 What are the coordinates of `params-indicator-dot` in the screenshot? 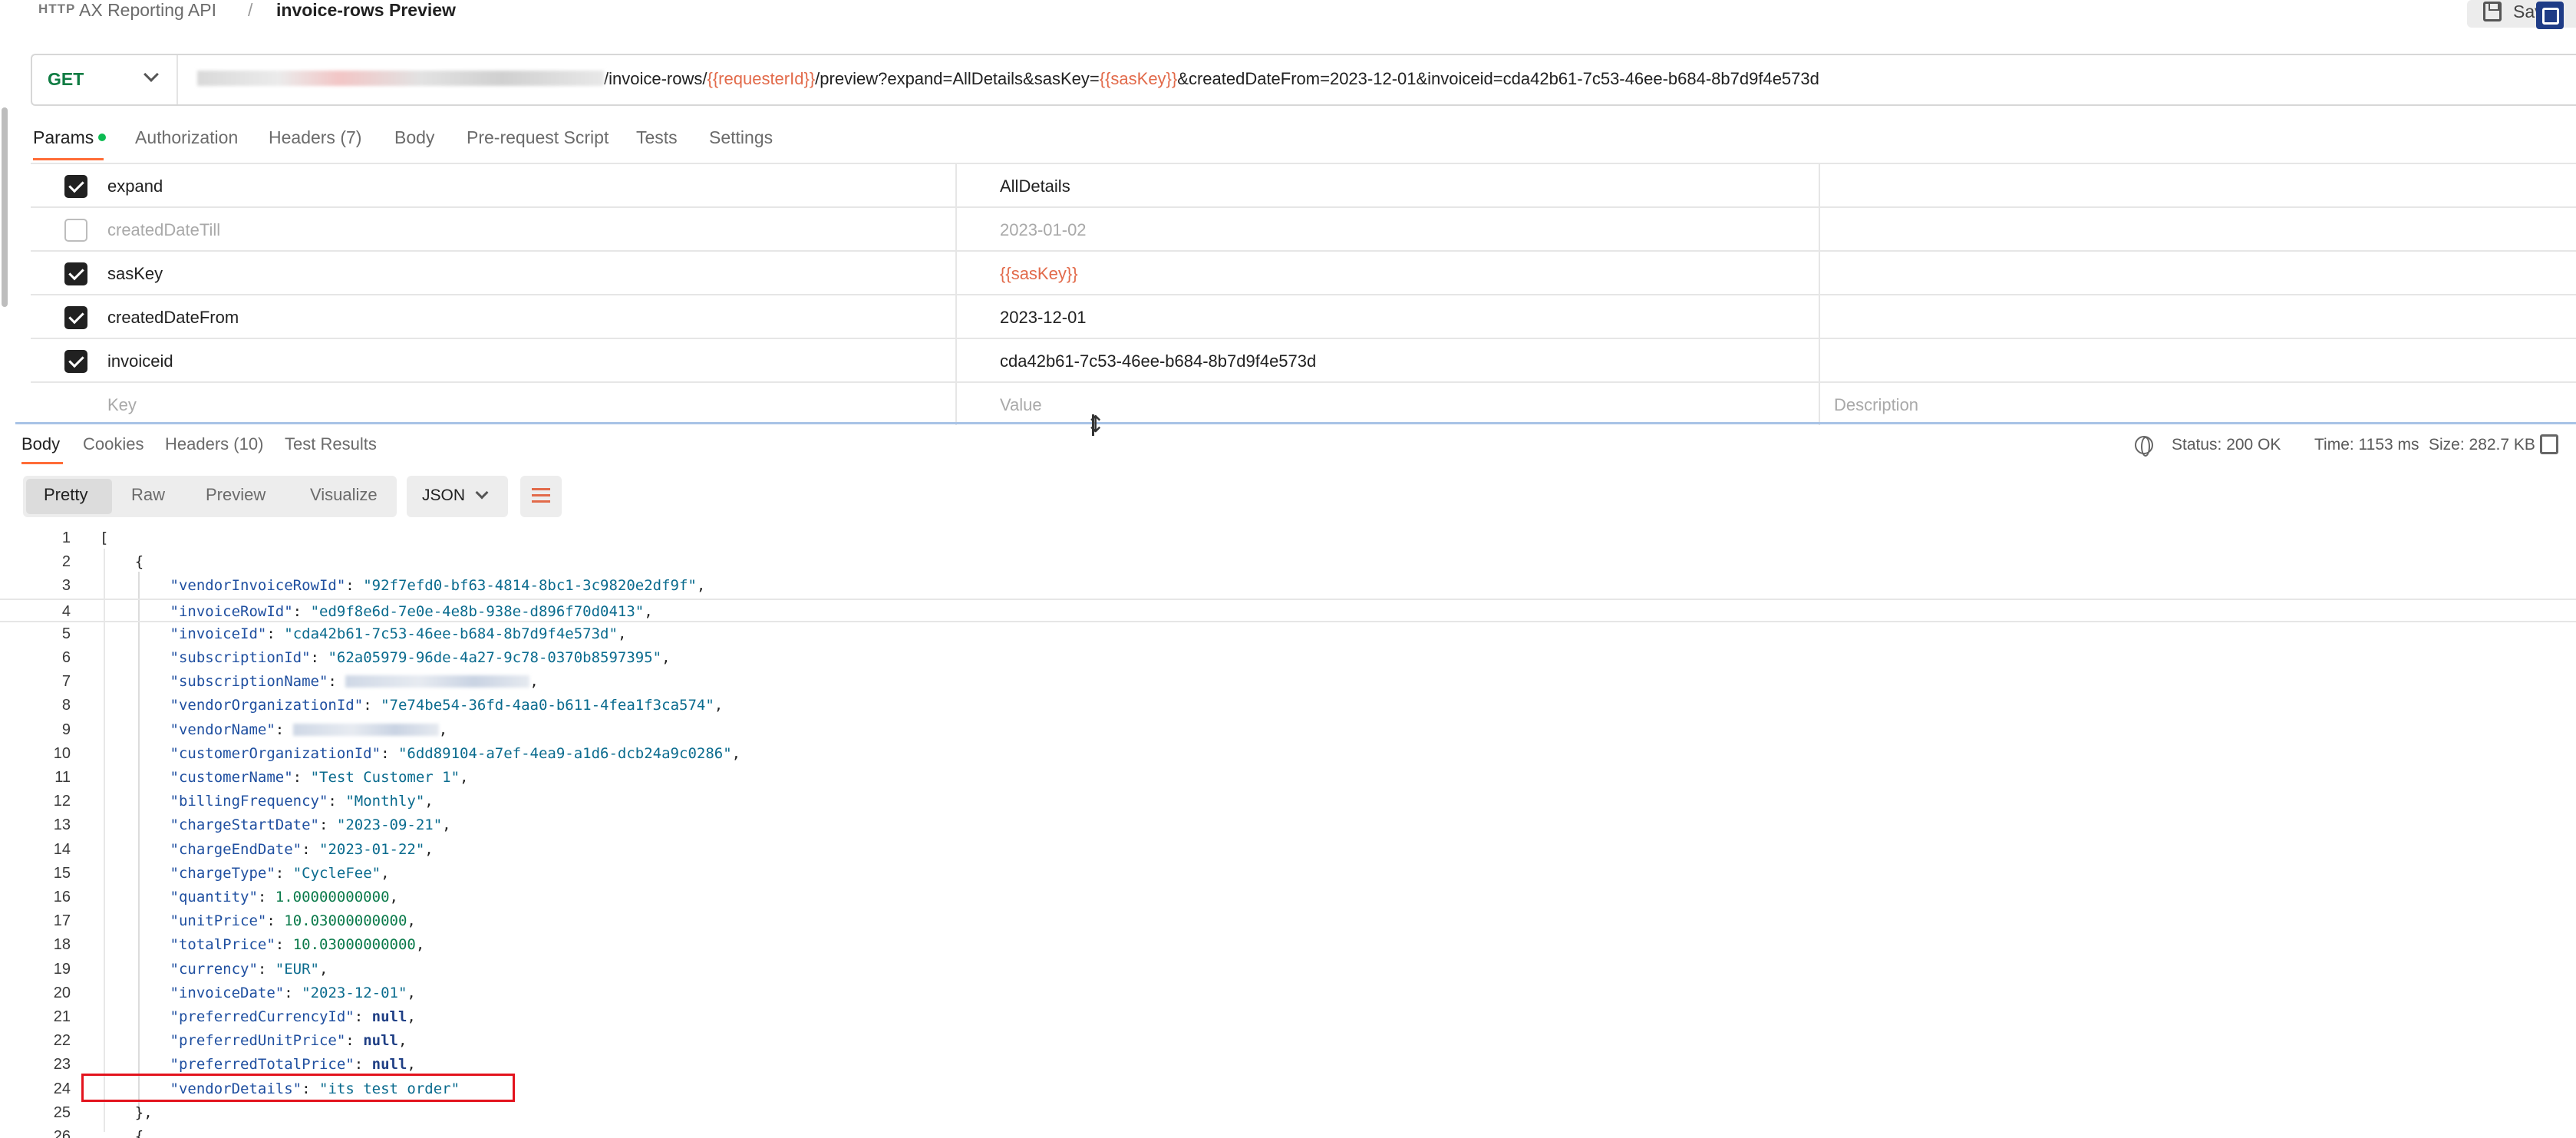 It's located at (102, 138).